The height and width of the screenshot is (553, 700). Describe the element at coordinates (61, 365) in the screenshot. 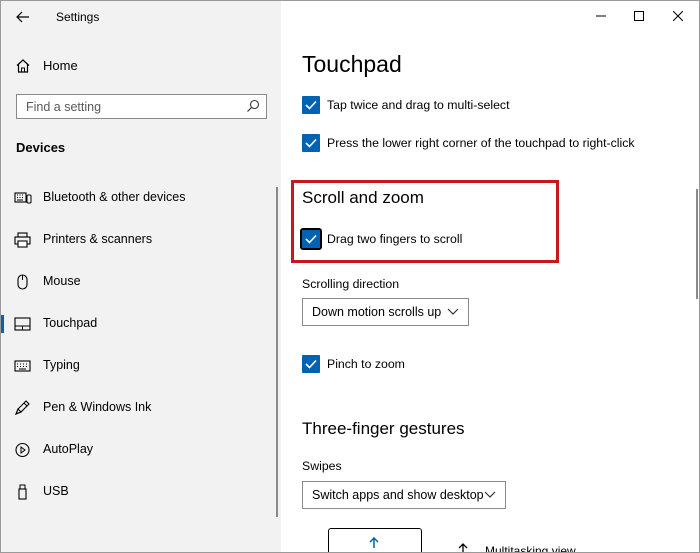

I see `sidebar-item-label: Typing` at that location.